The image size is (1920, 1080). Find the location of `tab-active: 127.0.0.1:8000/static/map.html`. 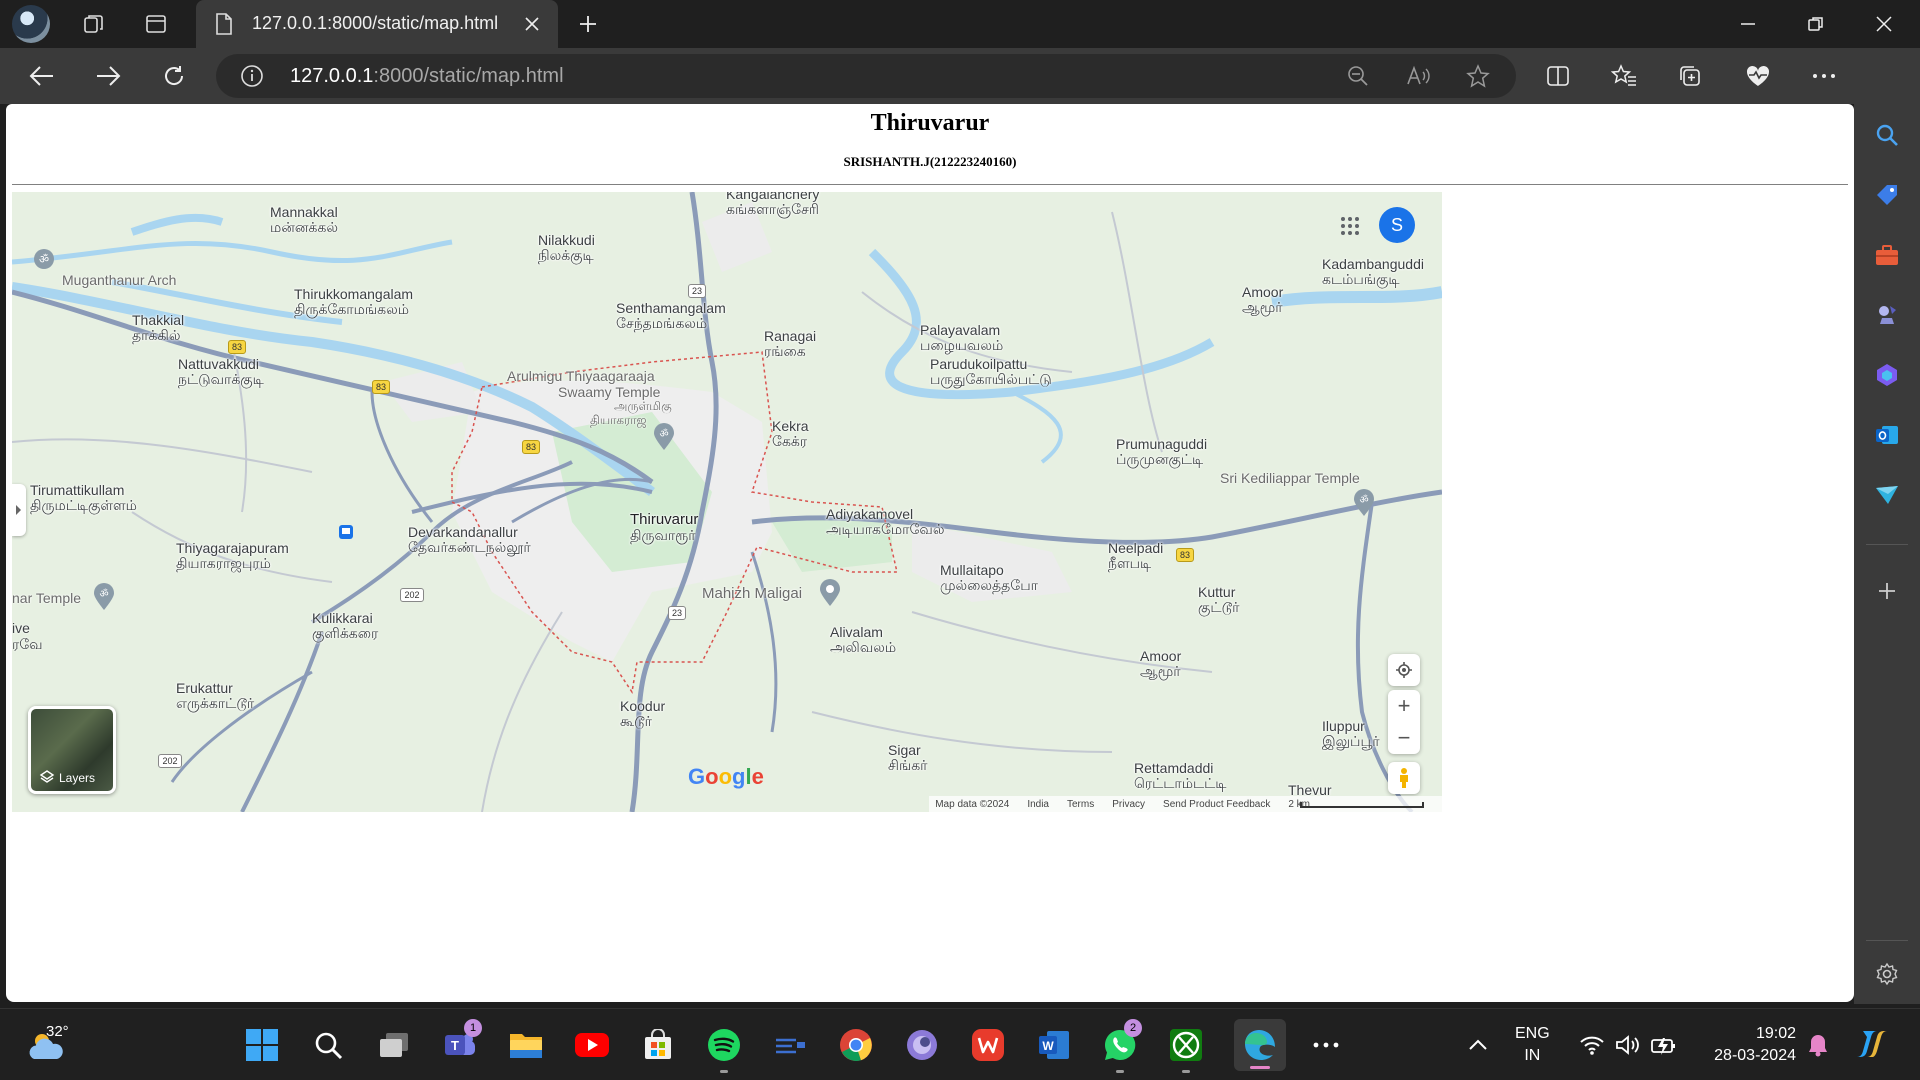

tab-active: 127.0.0.1:8000/static/map.html is located at coordinates (377, 24).